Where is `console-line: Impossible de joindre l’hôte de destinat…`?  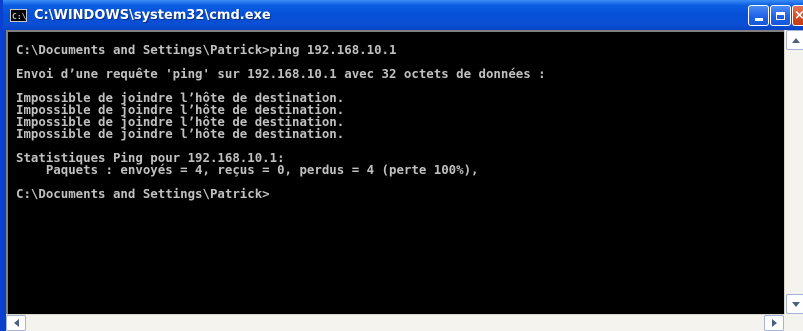
console-line: Impossible de joindre l’hôte de destinat… is located at coordinates (180, 133).